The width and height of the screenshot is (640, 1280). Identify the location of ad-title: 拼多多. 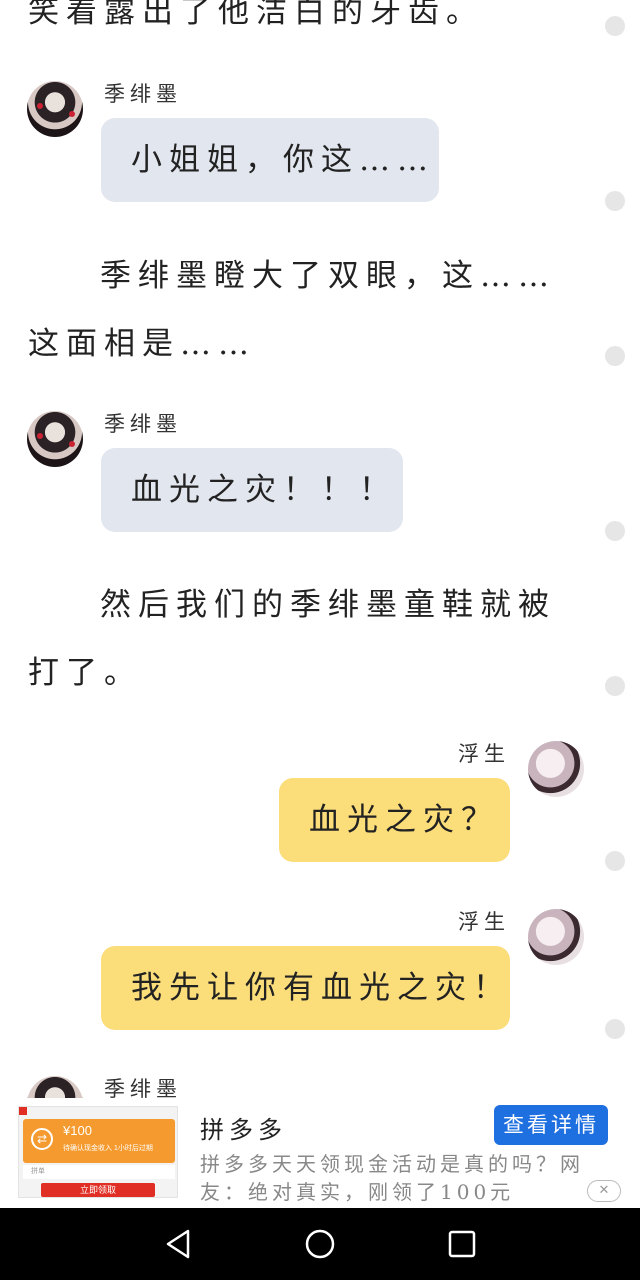
(243, 1130).